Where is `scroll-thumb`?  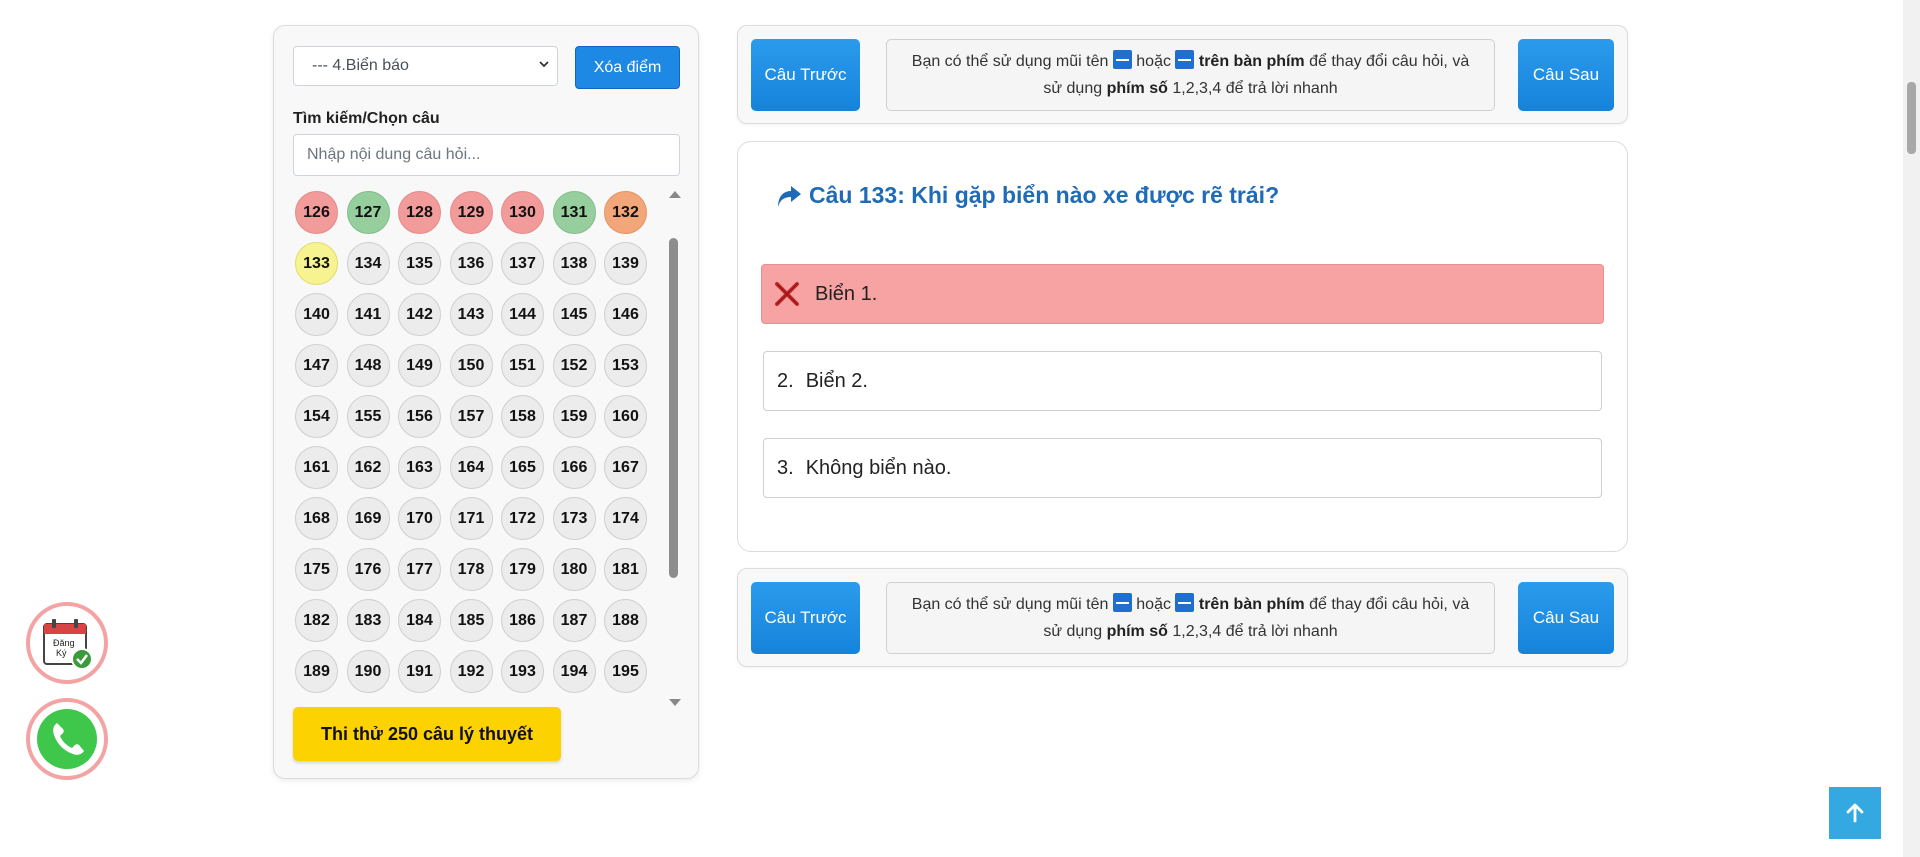
scroll-thumb is located at coordinates (673, 408).